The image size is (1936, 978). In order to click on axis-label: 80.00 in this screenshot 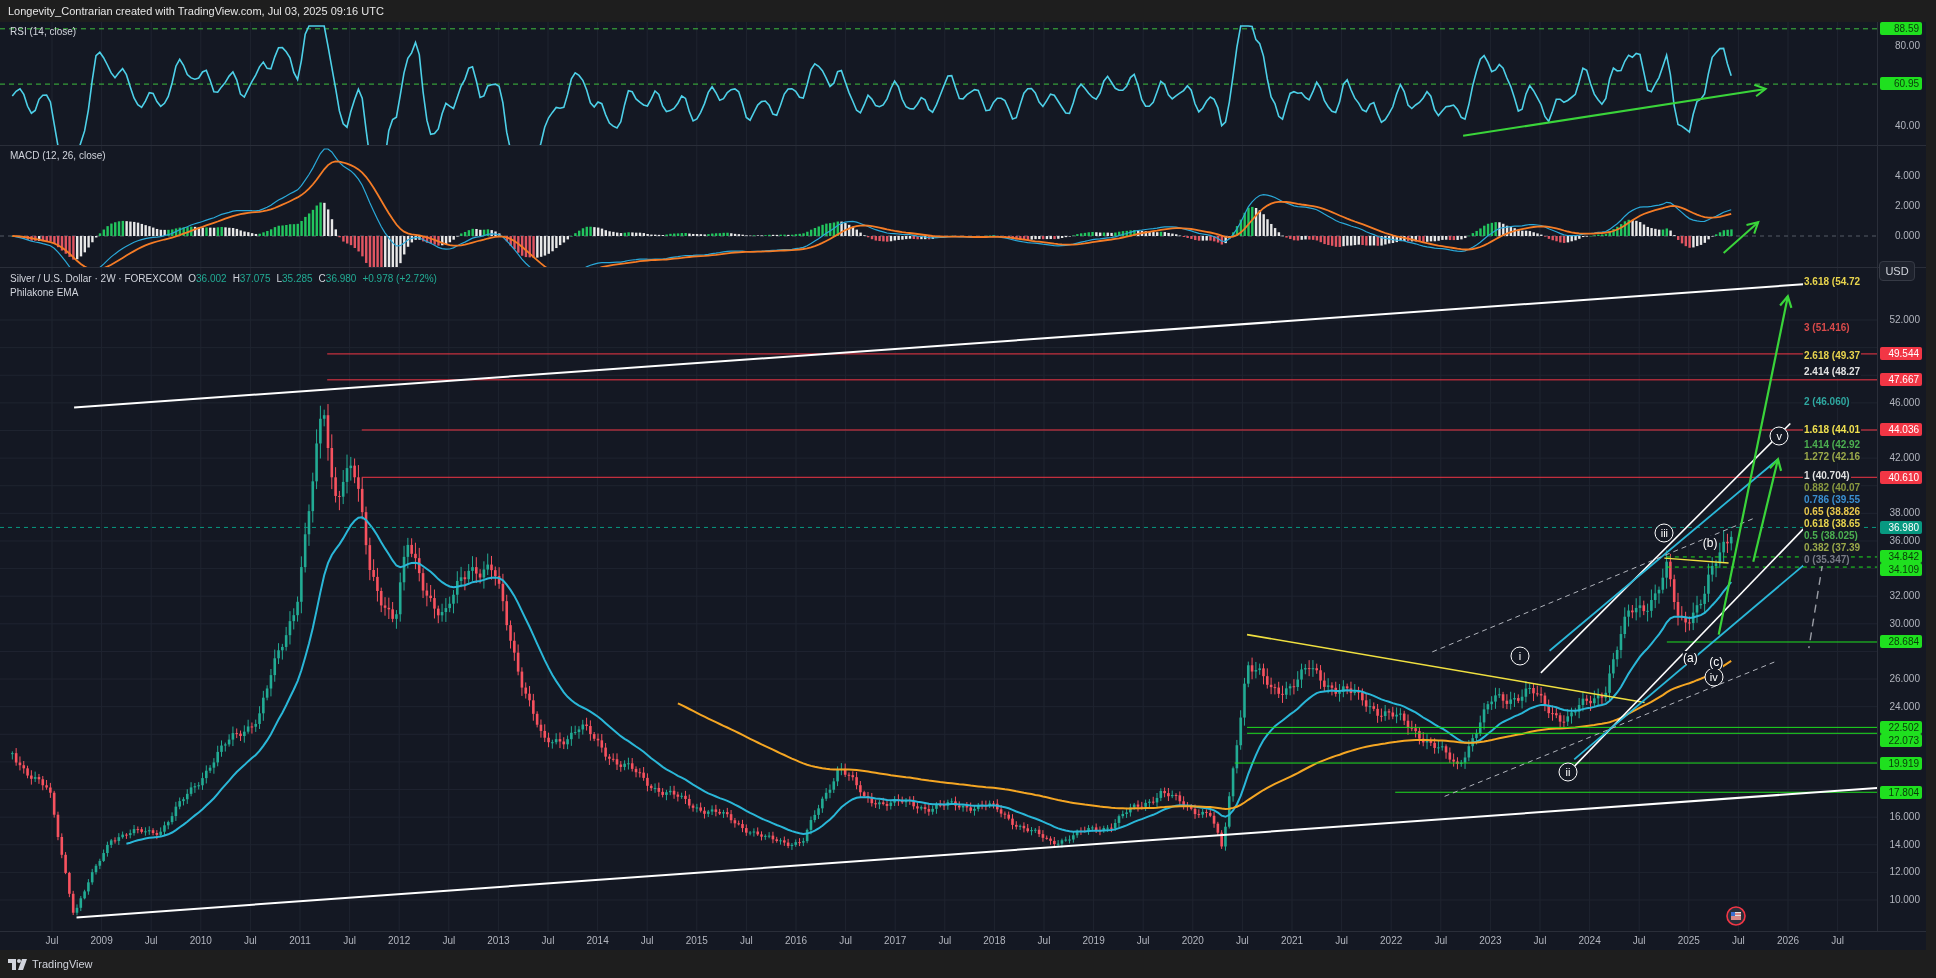, I will do `click(1907, 46)`.